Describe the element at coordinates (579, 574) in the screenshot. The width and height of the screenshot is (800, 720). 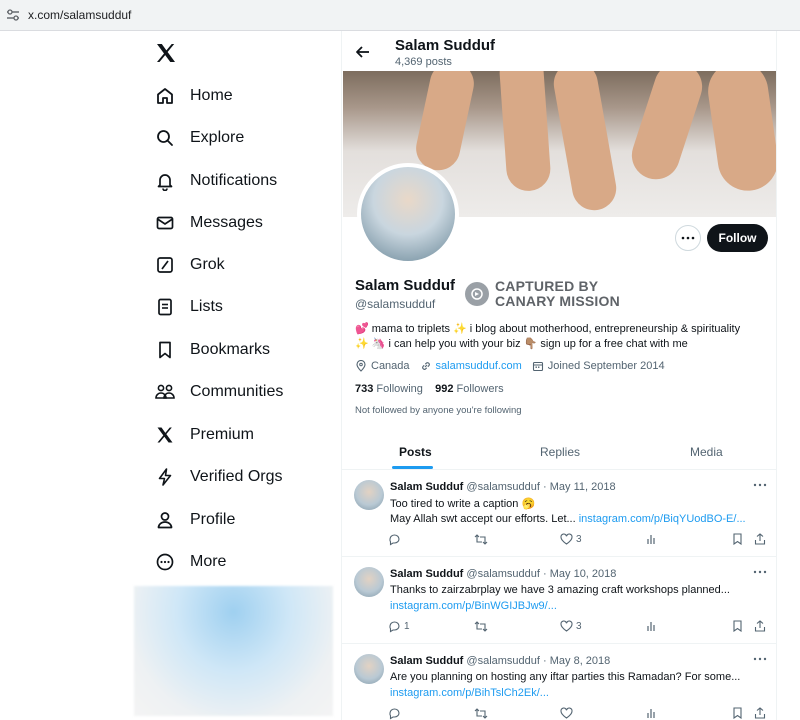
I see `post-date: · May 10, 2018` at that location.